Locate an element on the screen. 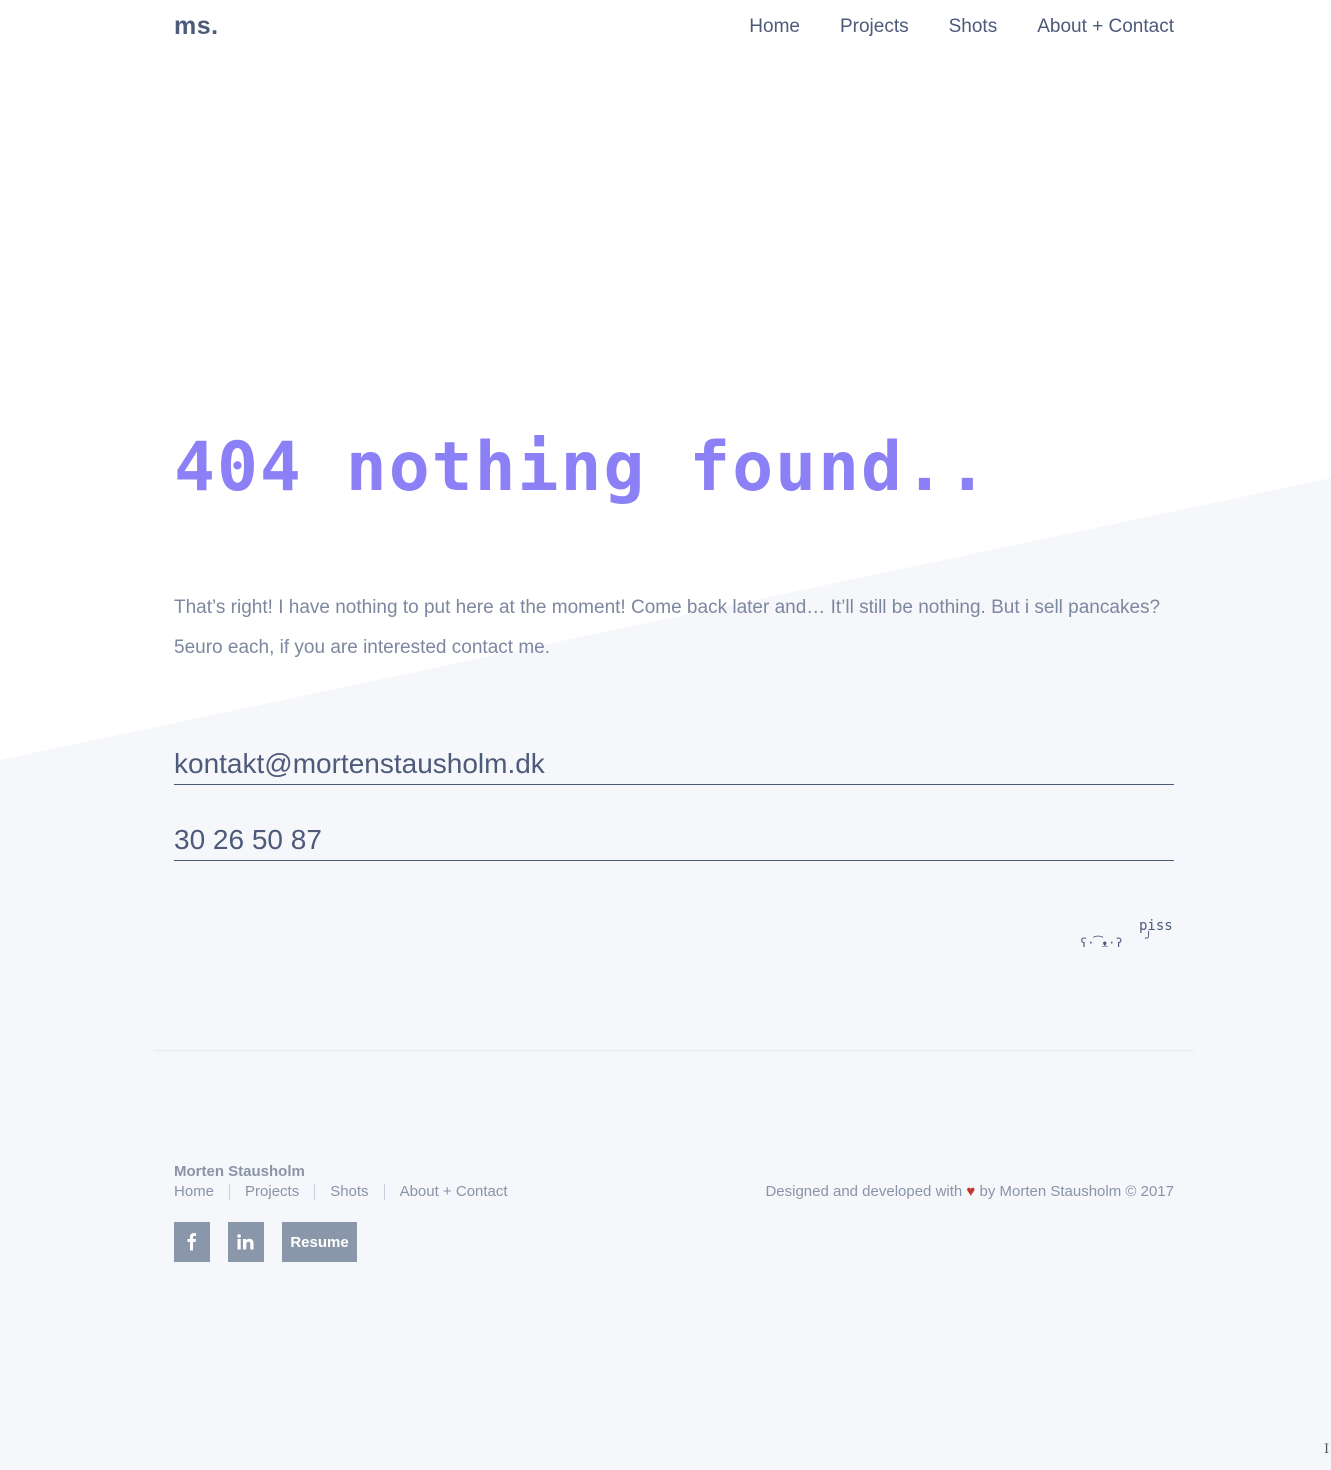 The height and width of the screenshot is (1470, 1331). nav-item-home: Home is located at coordinates (774, 27).